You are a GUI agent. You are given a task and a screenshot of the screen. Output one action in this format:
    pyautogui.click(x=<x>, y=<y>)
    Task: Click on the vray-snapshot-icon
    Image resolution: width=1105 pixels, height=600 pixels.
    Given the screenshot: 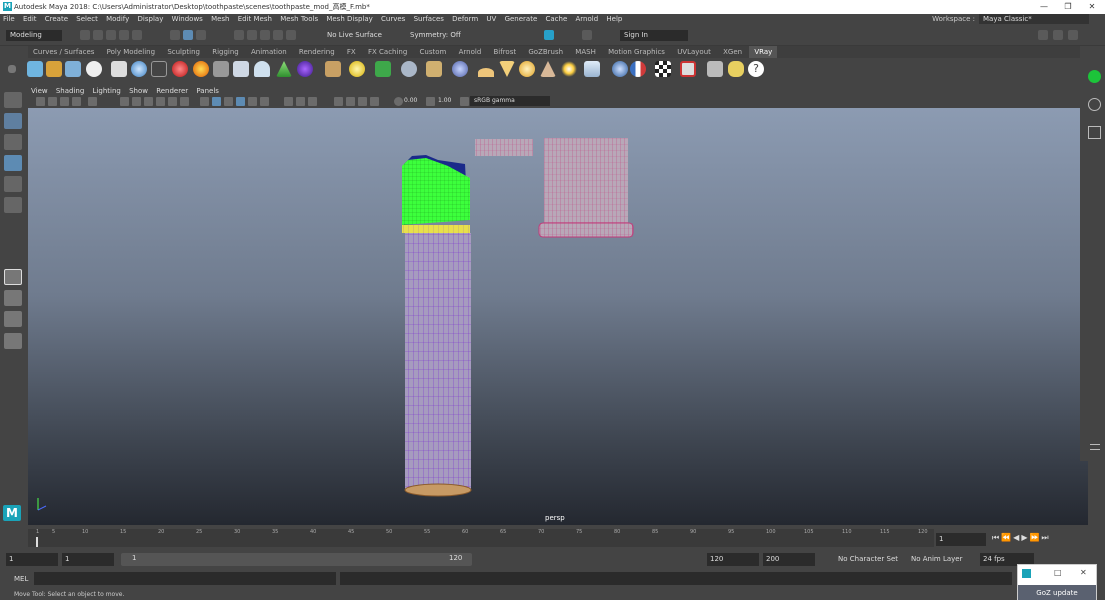 What is the action you would take?
    pyautogui.click(x=688, y=69)
    